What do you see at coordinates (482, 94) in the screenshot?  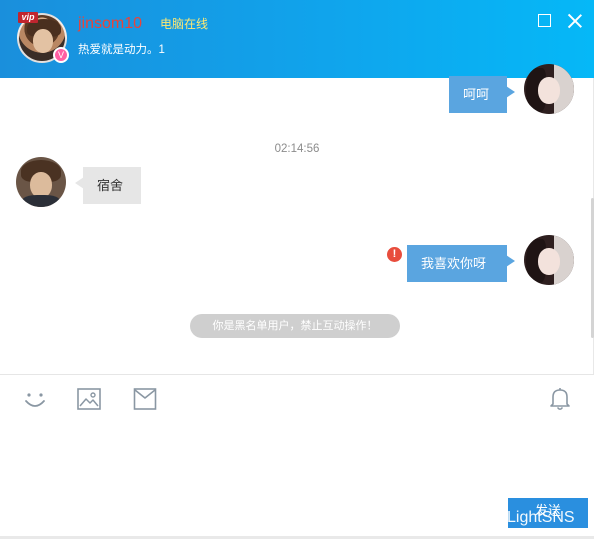 I see `message-bubble-sent: 呵呵` at bounding box center [482, 94].